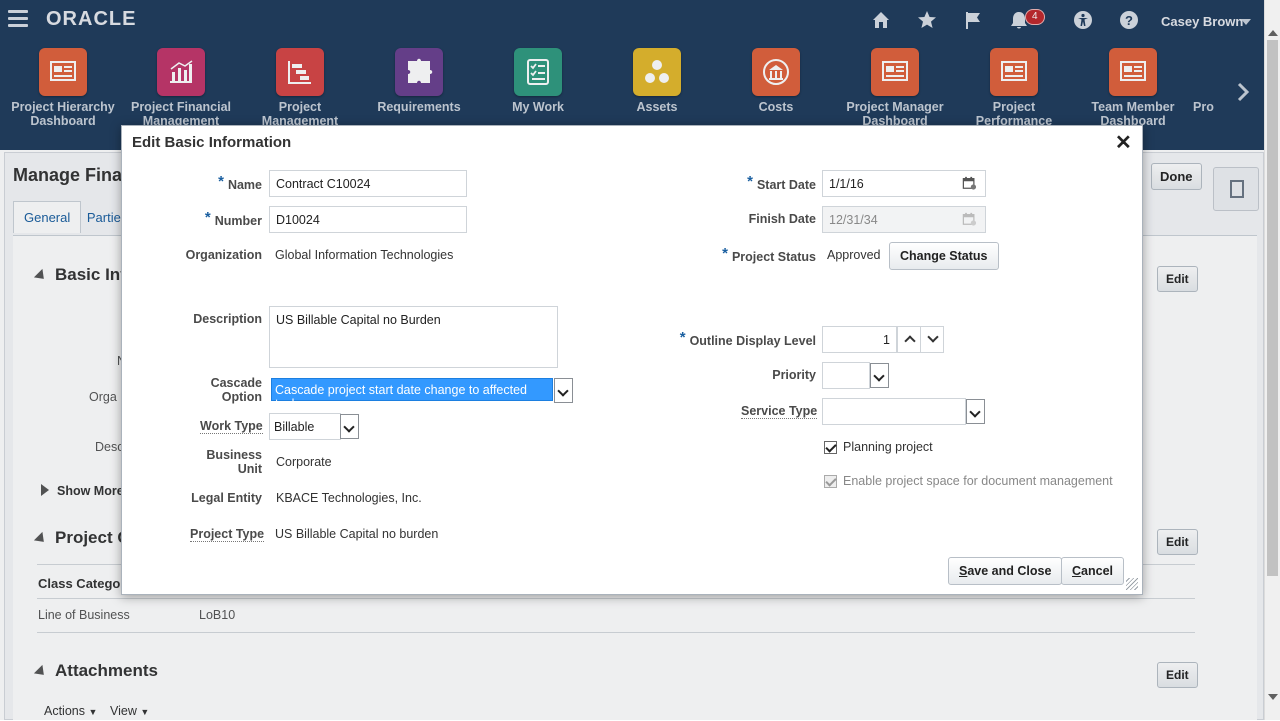  What do you see at coordinates (240, 182) in the screenshot?
I see `name-label: * Name` at bounding box center [240, 182].